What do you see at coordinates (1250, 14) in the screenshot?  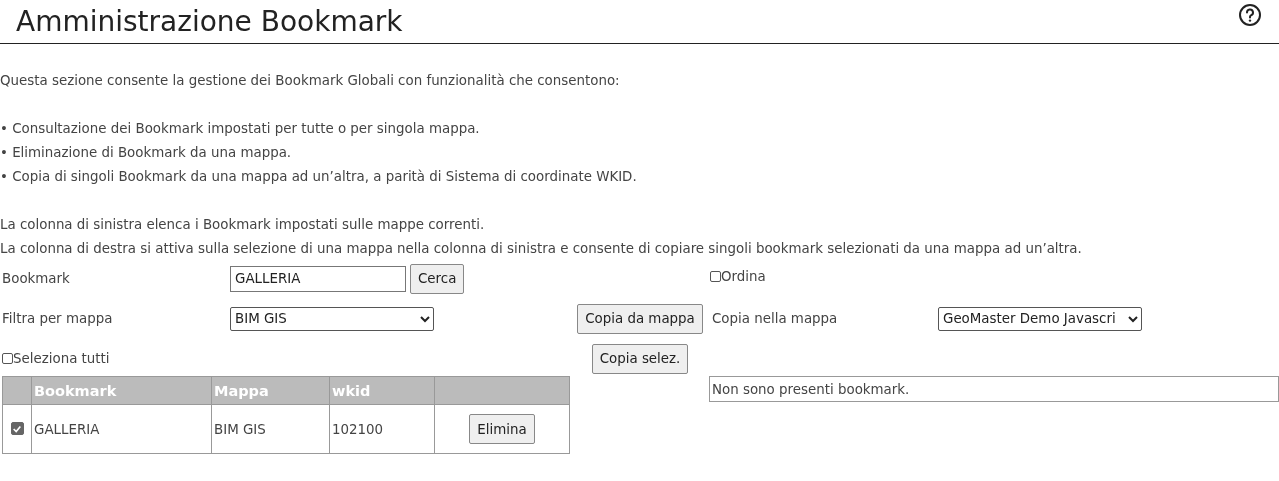 I see `help-icon` at bounding box center [1250, 14].